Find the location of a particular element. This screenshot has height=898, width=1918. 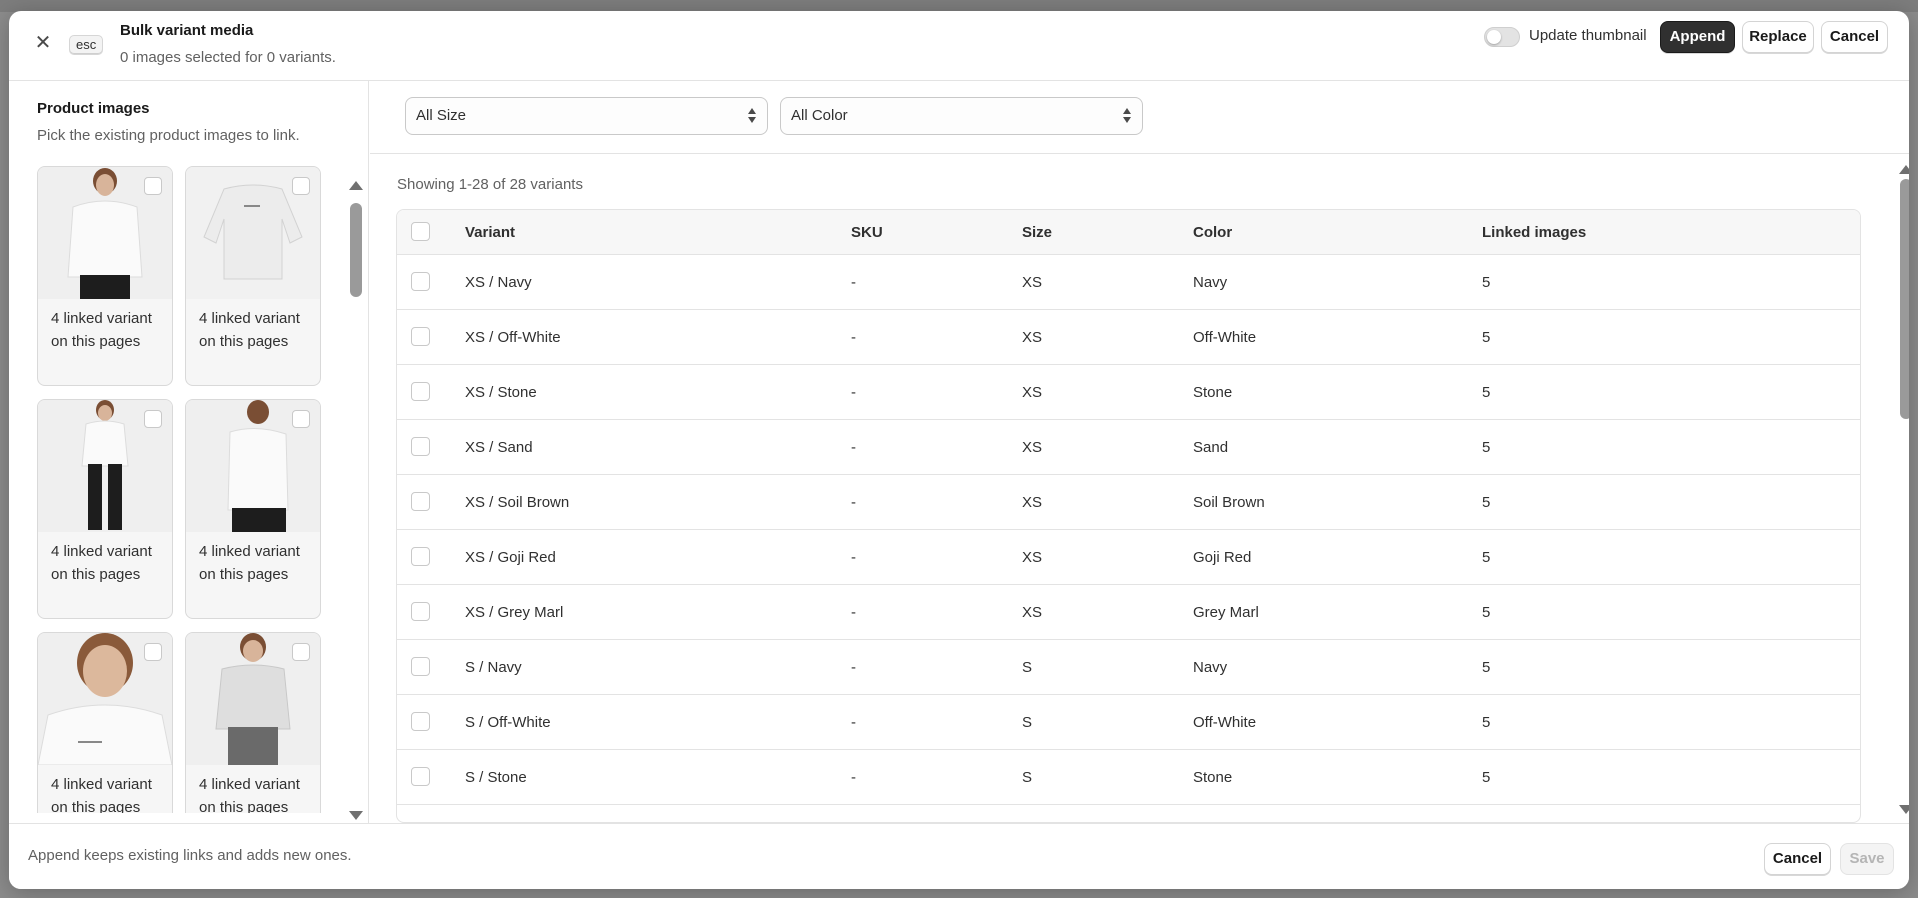

close-icon: ✕ is located at coordinates (43, 43).